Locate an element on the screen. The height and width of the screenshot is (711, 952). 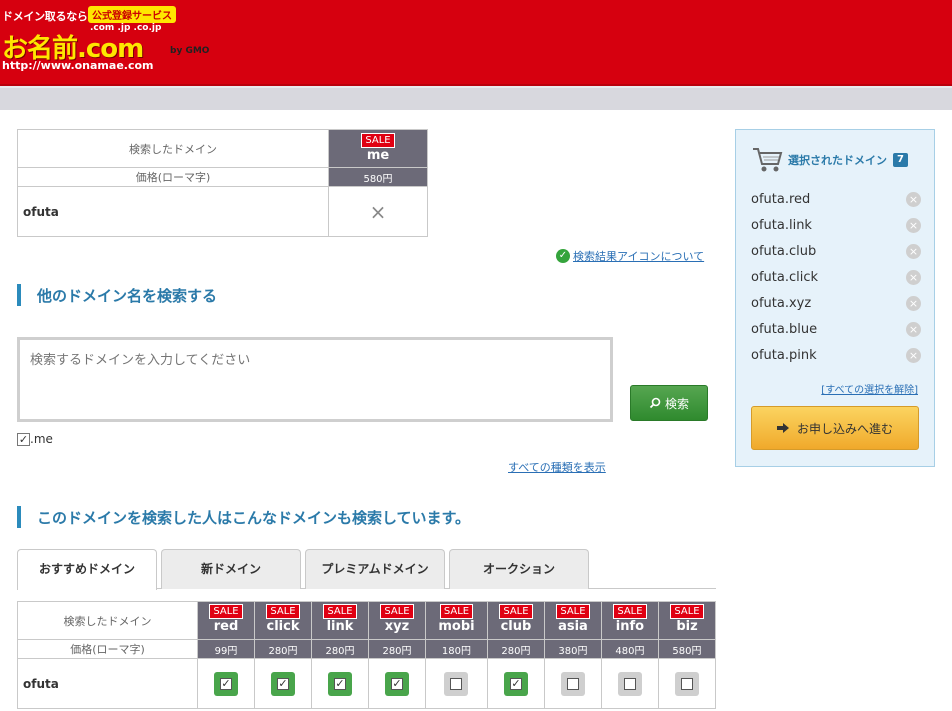
unavailable-icon: × is located at coordinates (378, 211).